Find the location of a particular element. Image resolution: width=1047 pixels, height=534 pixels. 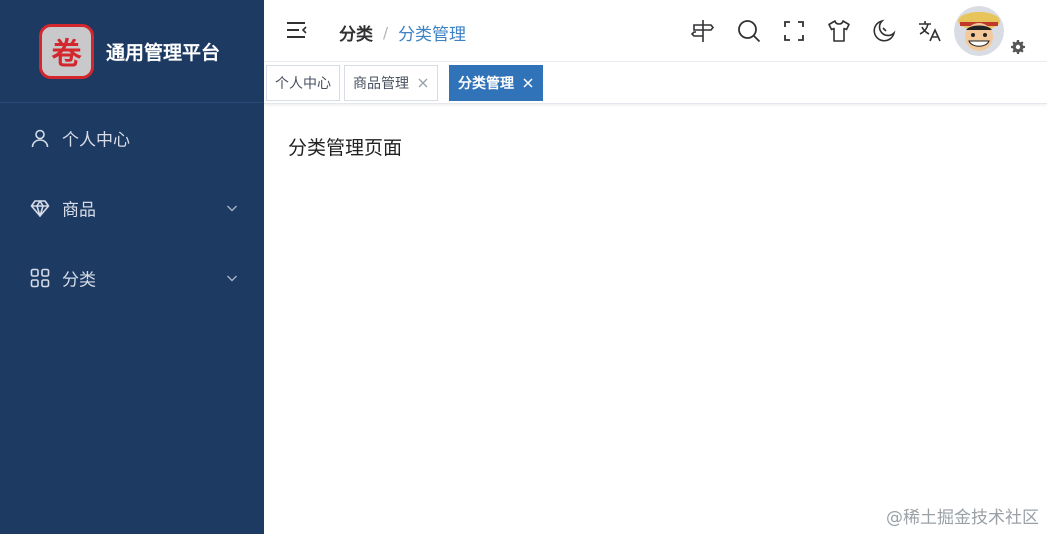

watermark: @稀土掘金技术社区 is located at coordinates (962, 518).